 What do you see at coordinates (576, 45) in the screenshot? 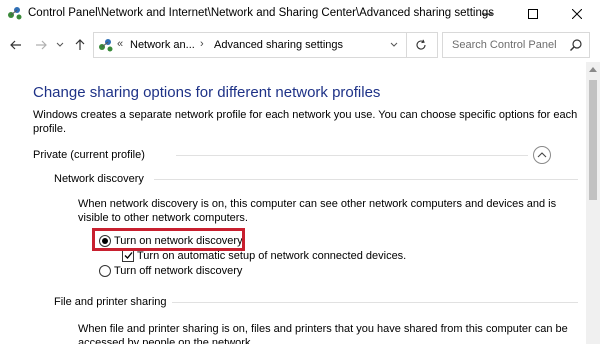
I see `search-icon` at bounding box center [576, 45].